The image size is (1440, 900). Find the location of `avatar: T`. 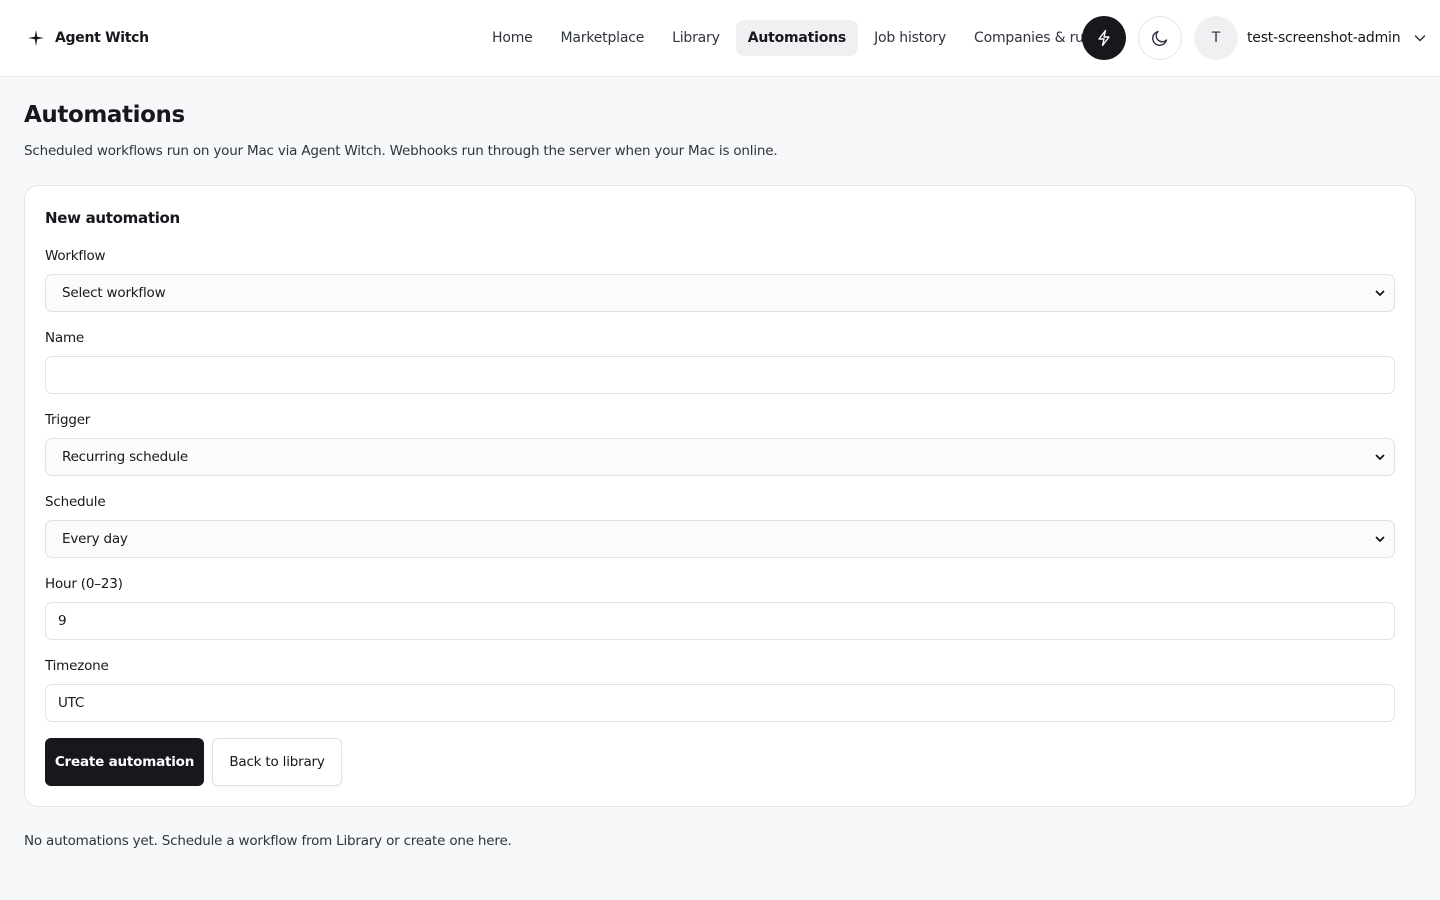

avatar: T is located at coordinates (1216, 38).